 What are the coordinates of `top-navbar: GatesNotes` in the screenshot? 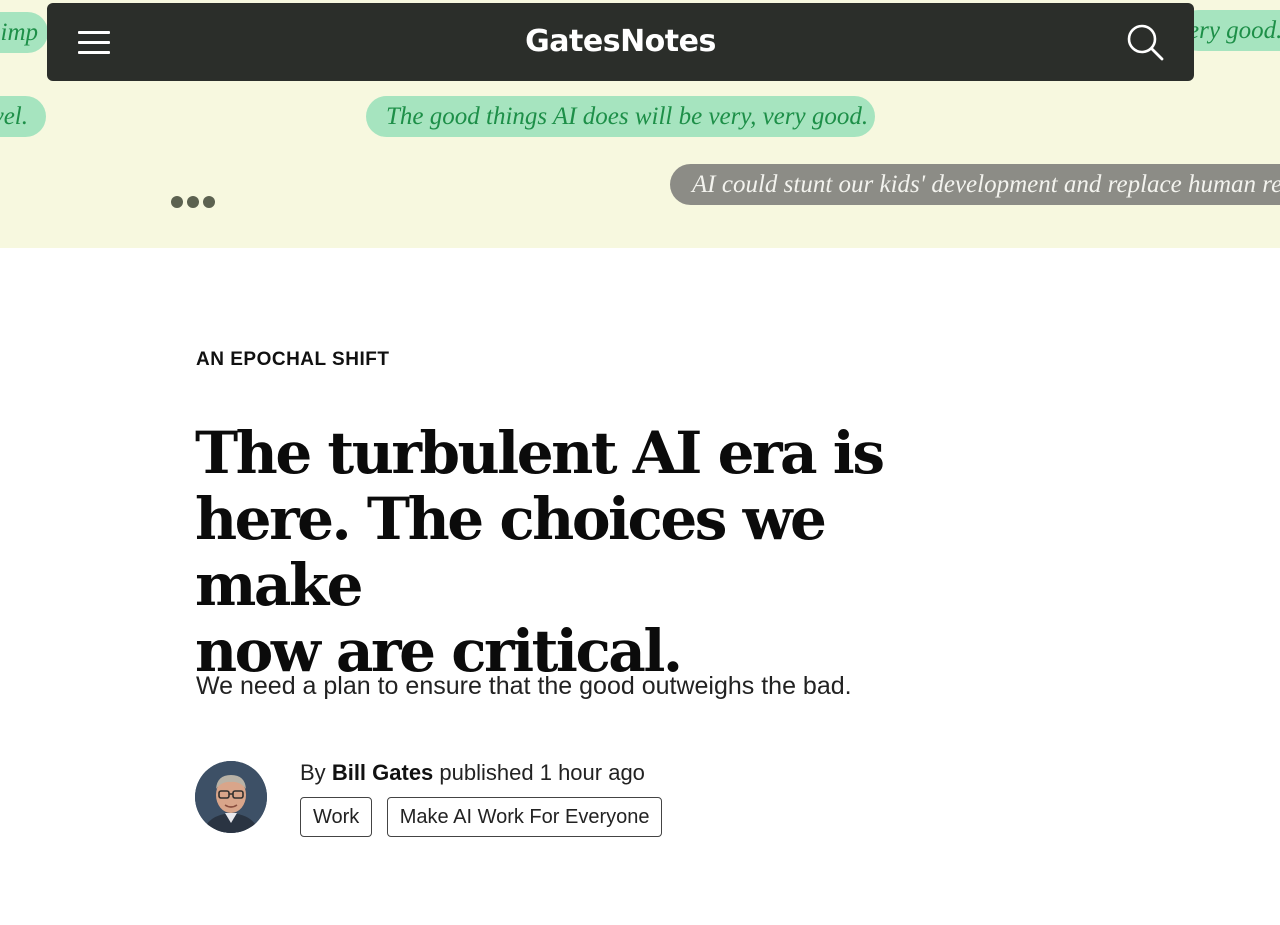 It's located at (620, 42).